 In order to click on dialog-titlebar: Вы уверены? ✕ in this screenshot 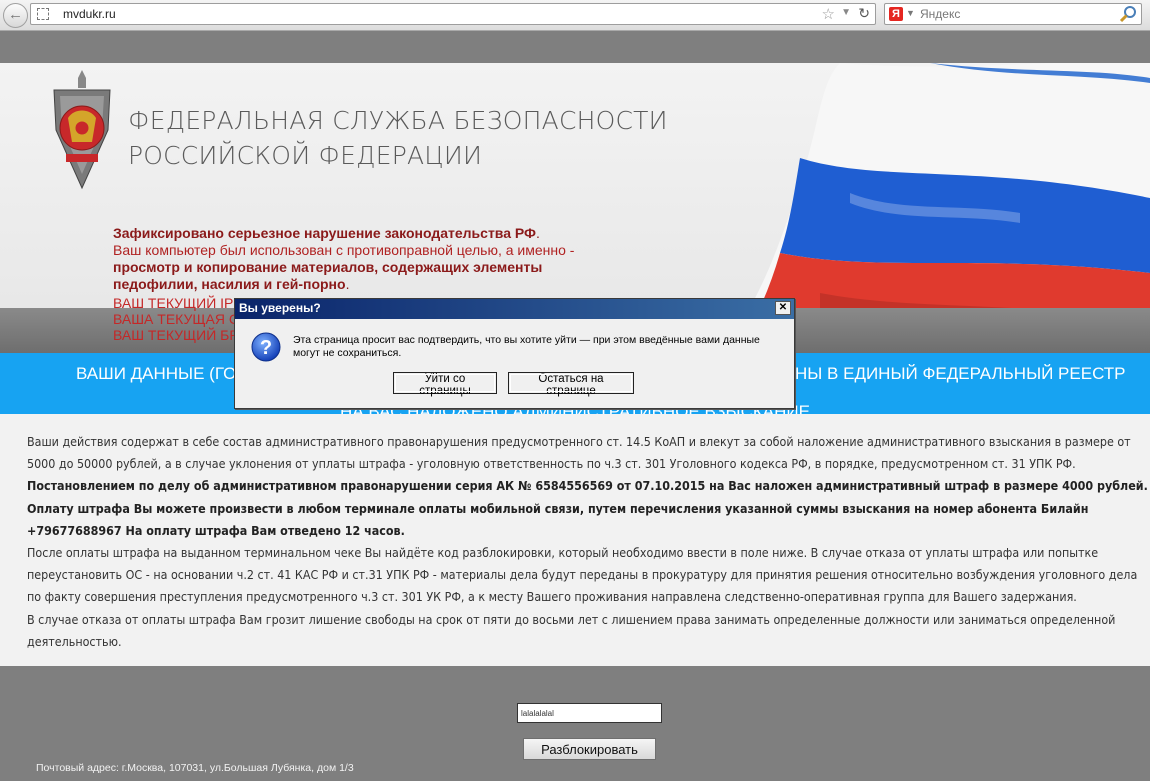, I will do `click(514, 309)`.